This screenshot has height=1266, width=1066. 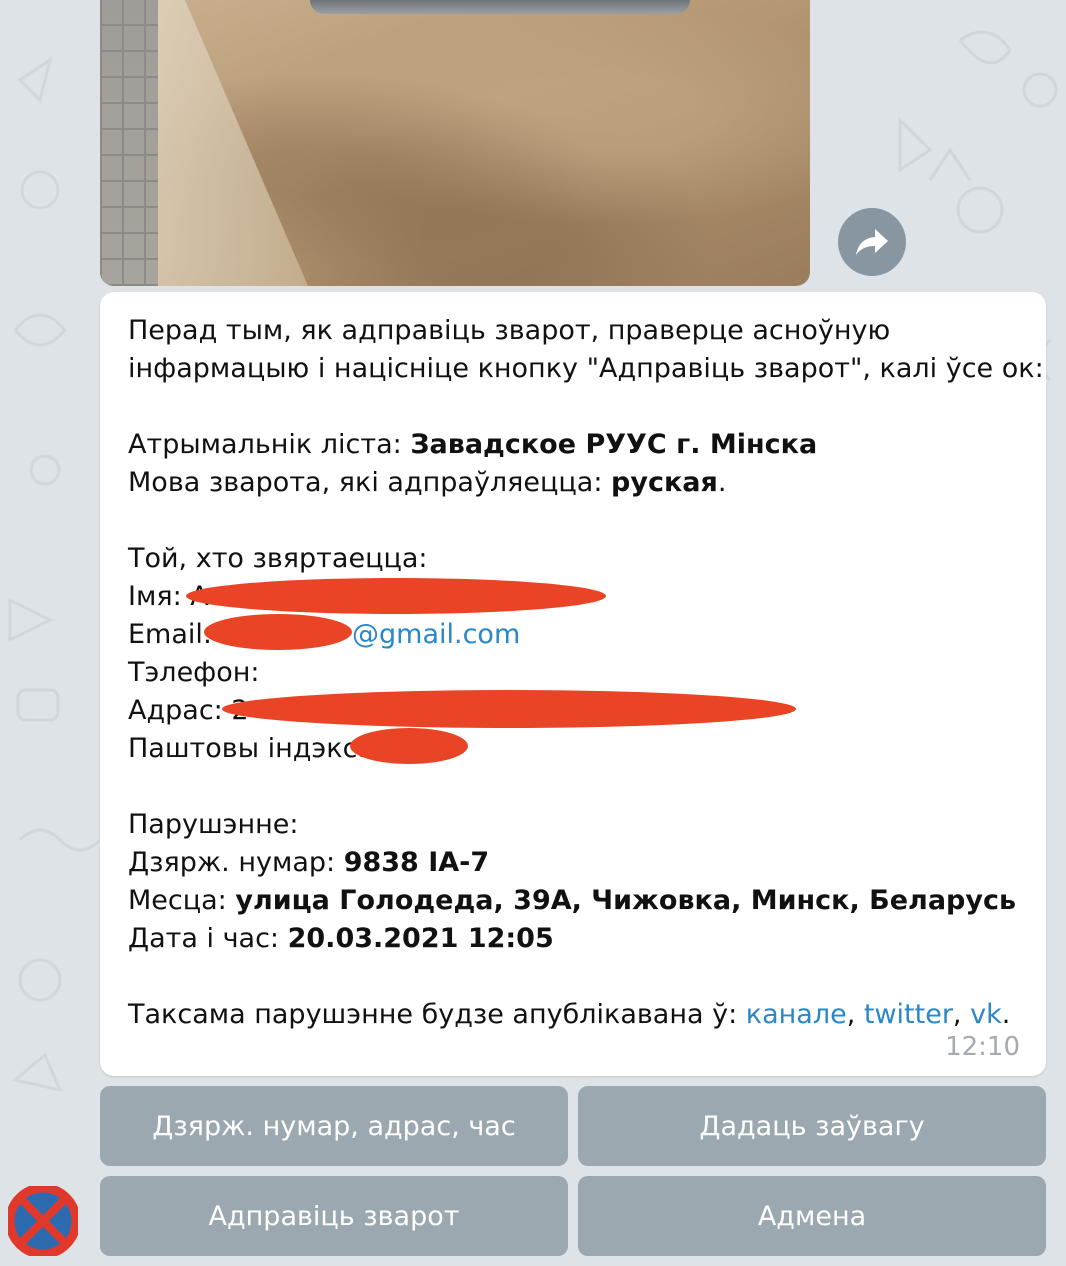 What do you see at coordinates (213, 824) in the screenshot?
I see `violation-header: Парушэнне:` at bounding box center [213, 824].